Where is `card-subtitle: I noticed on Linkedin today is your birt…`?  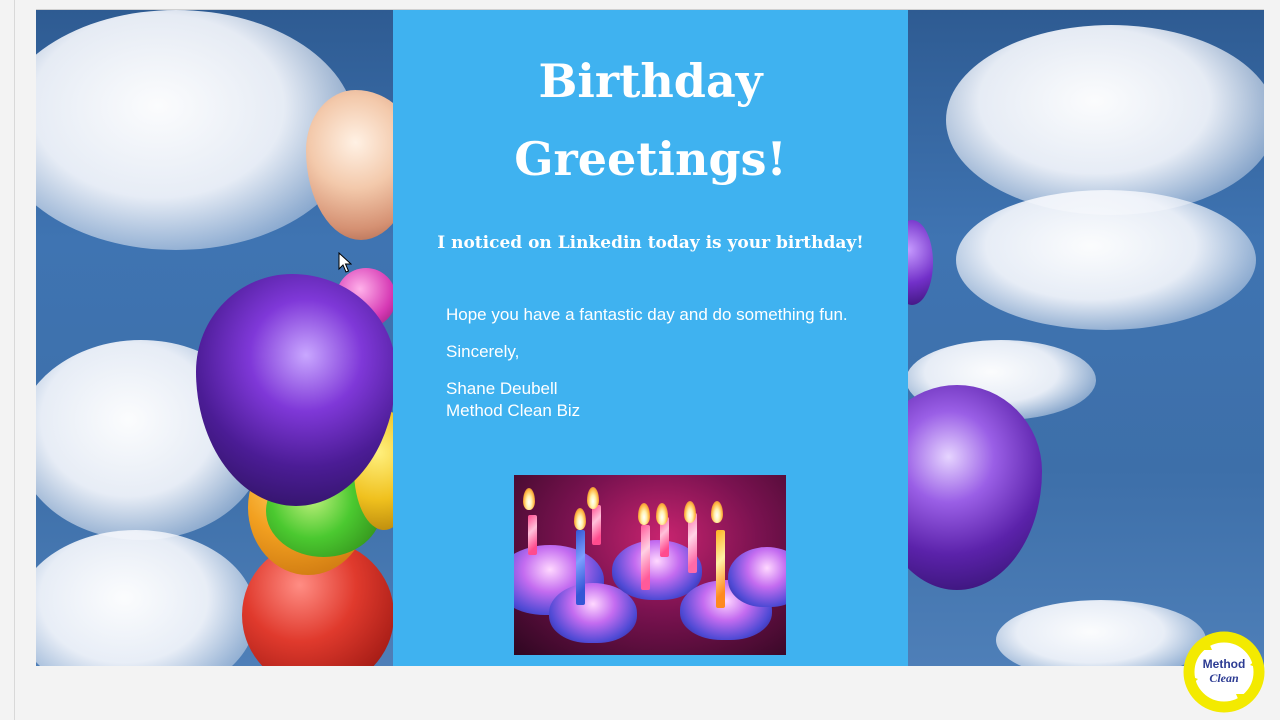 card-subtitle: I noticed on Linkedin today is your birt… is located at coordinates (650, 243).